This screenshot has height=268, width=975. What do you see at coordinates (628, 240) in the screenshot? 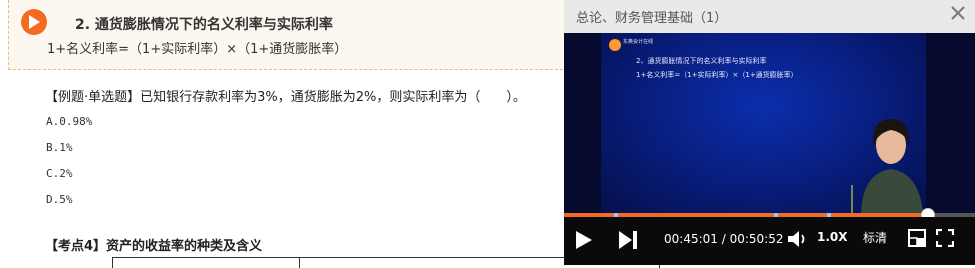
I see `next-icon` at bounding box center [628, 240].